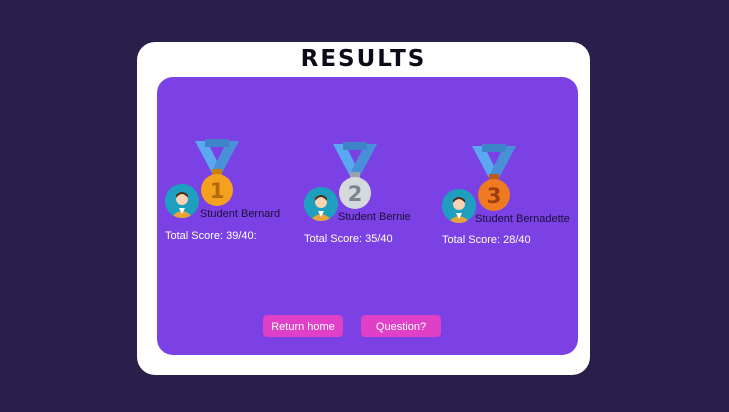 The width and height of the screenshot is (729, 412). What do you see at coordinates (240, 214) in the screenshot?
I see `student-name: Student Bernard` at bounding box center [240, 214].